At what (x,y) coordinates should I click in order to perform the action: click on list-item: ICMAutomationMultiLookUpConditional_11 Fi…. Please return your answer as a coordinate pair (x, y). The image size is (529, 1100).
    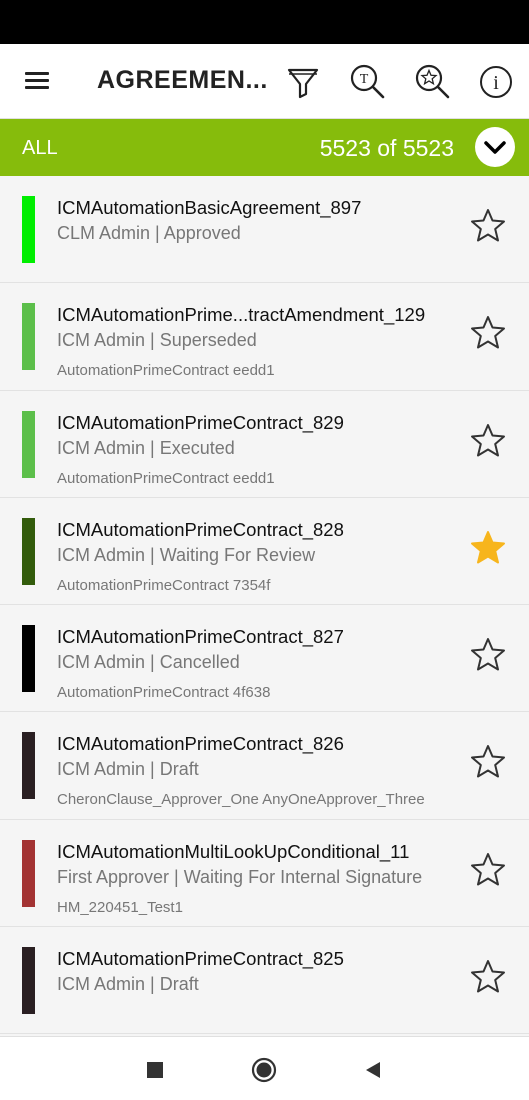
    Looking at the image, I should click on (264, 873).